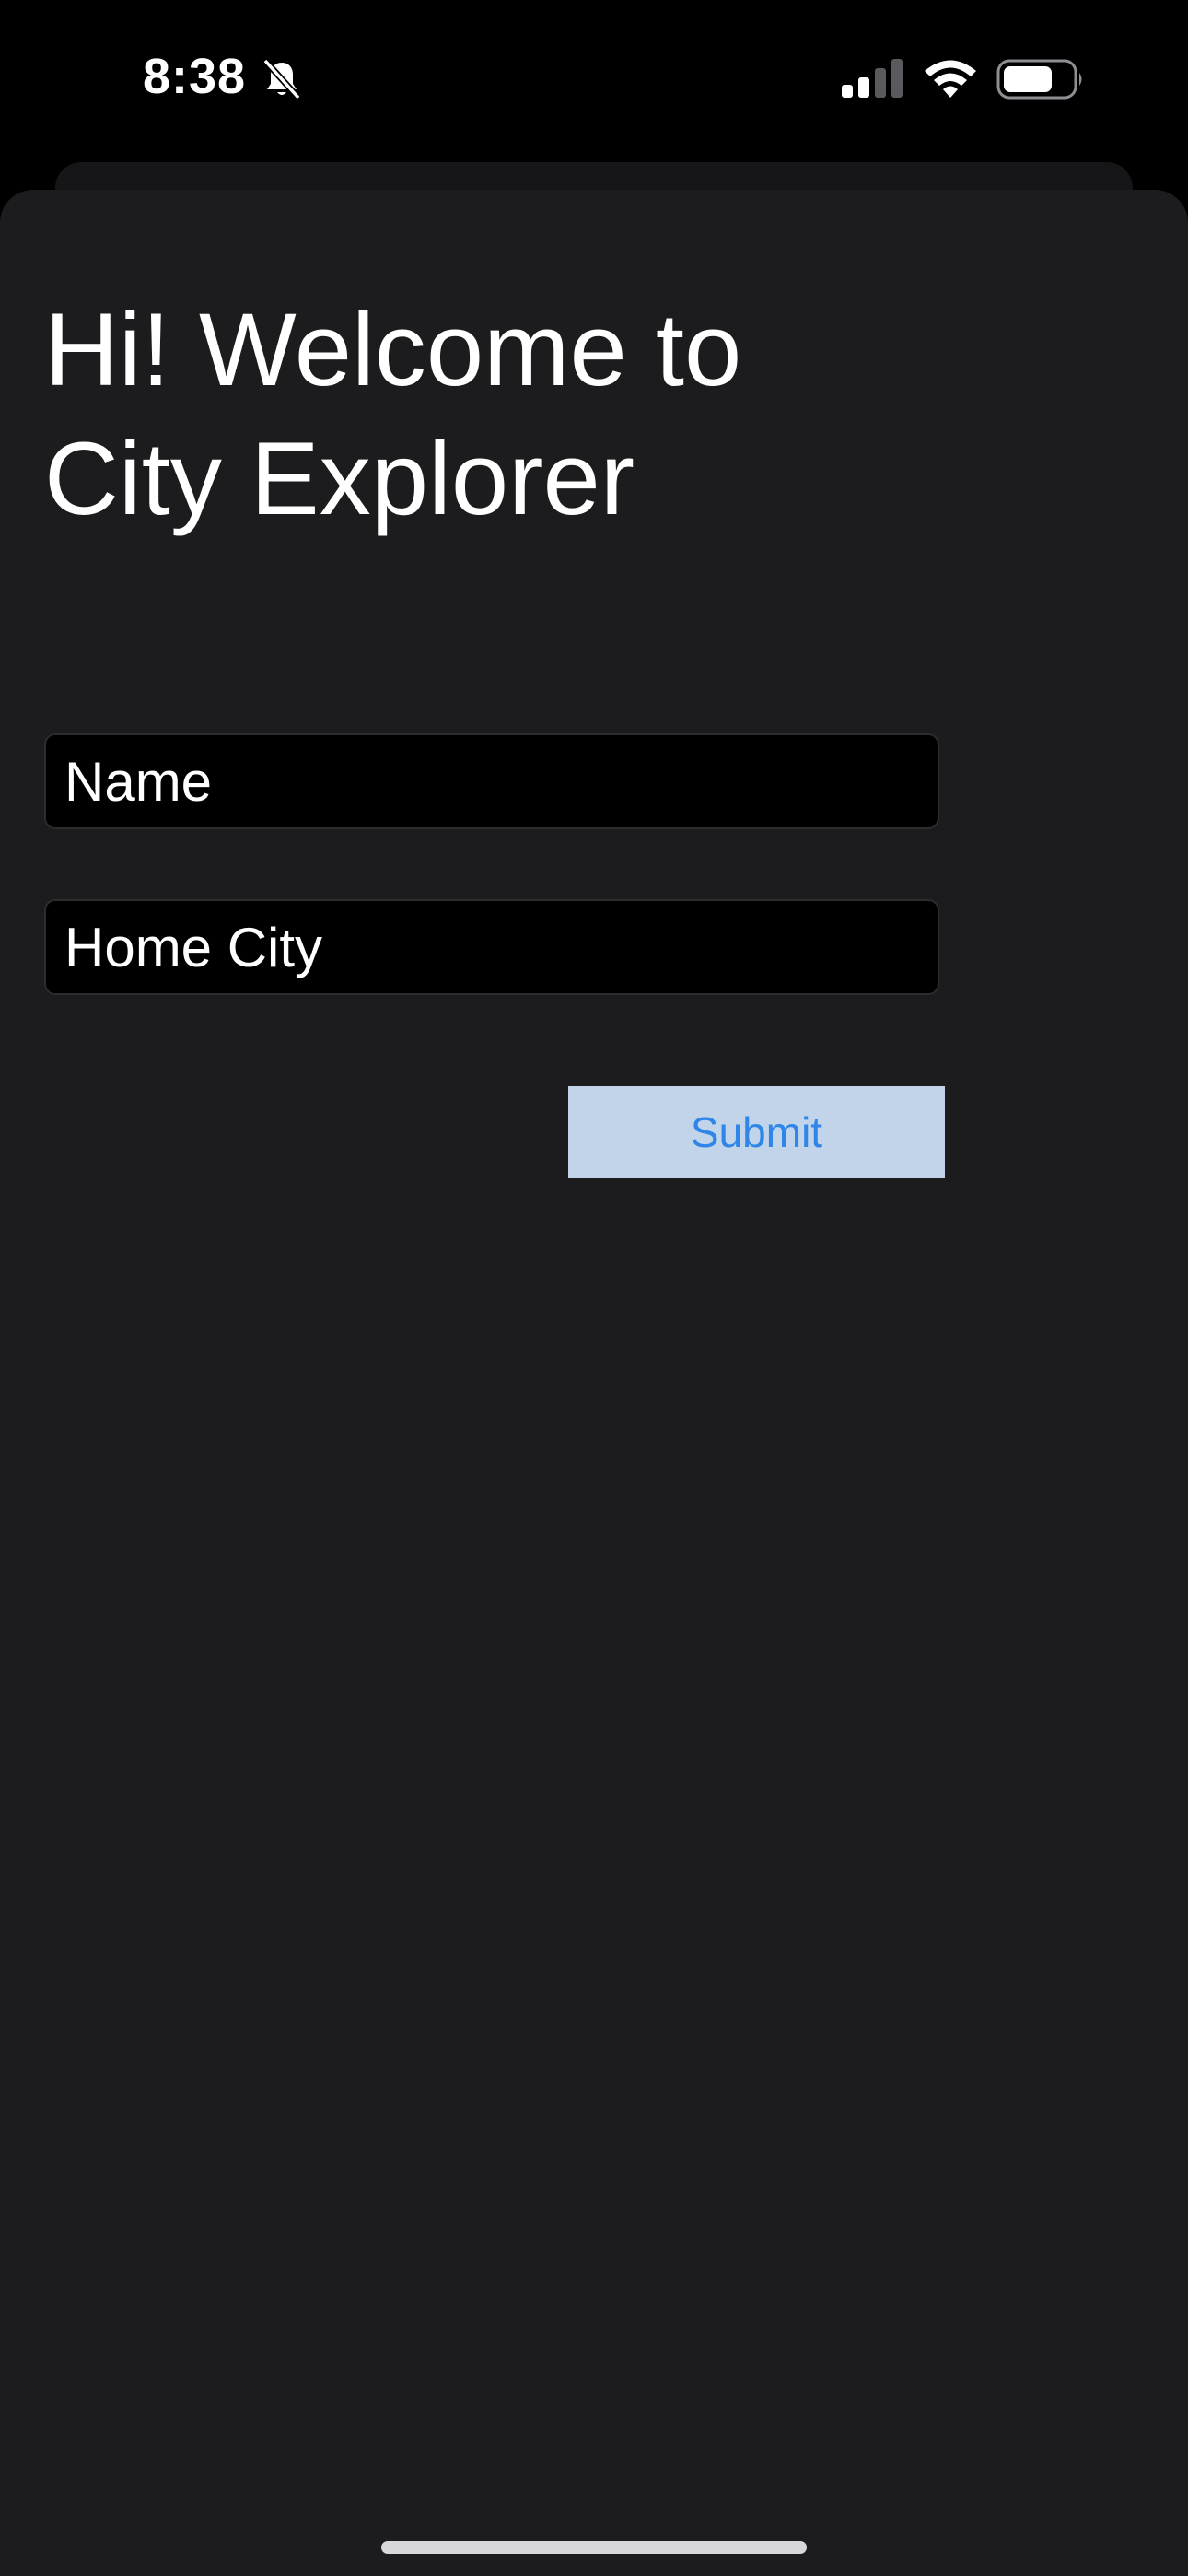 Image resolution: width=1188 pixels, height=2576 pixels. What do you see at coordinates (339, 478) in the screenshot?
I see `title-line-2: City Explorer` at bounding box center [339, 478].